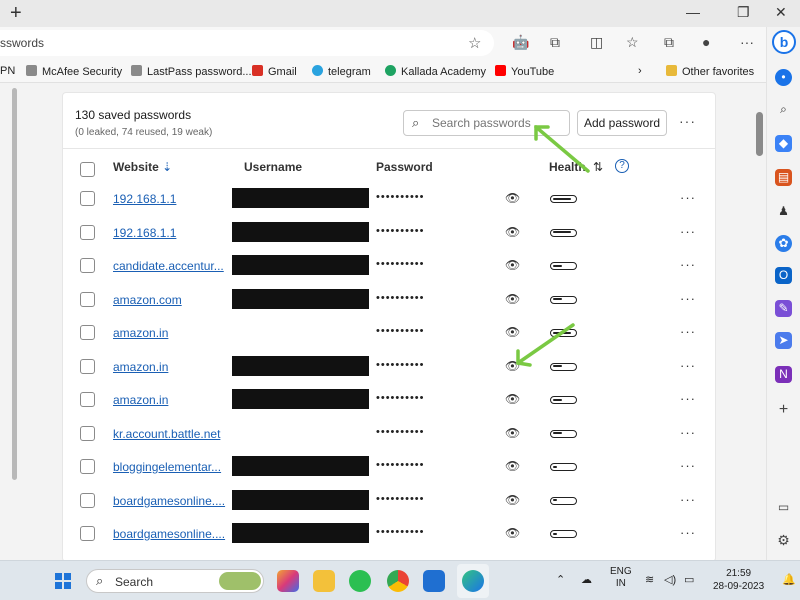 This screenshot has height=600, width=800. Describe the element at coordinates (324, 581) in the screenshot. I see `file-explorer-icon` at that location.